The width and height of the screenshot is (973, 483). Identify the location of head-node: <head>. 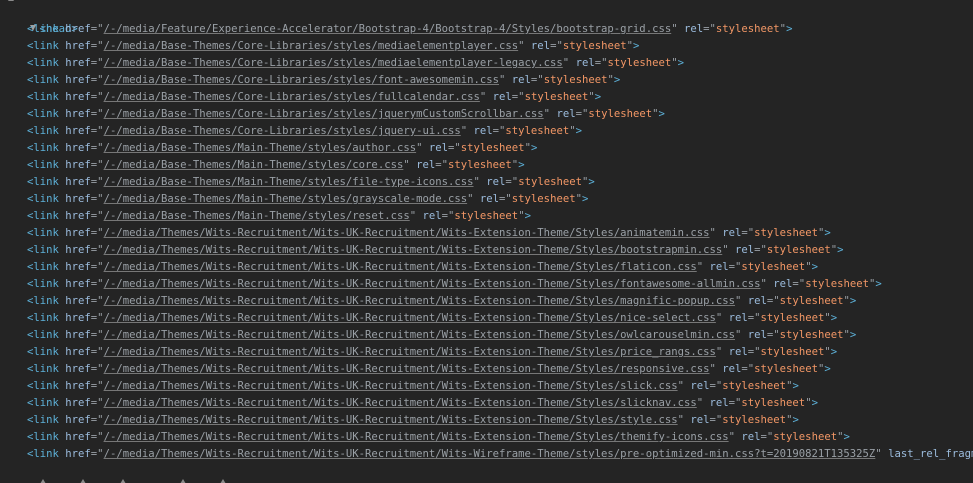
(41, 19).